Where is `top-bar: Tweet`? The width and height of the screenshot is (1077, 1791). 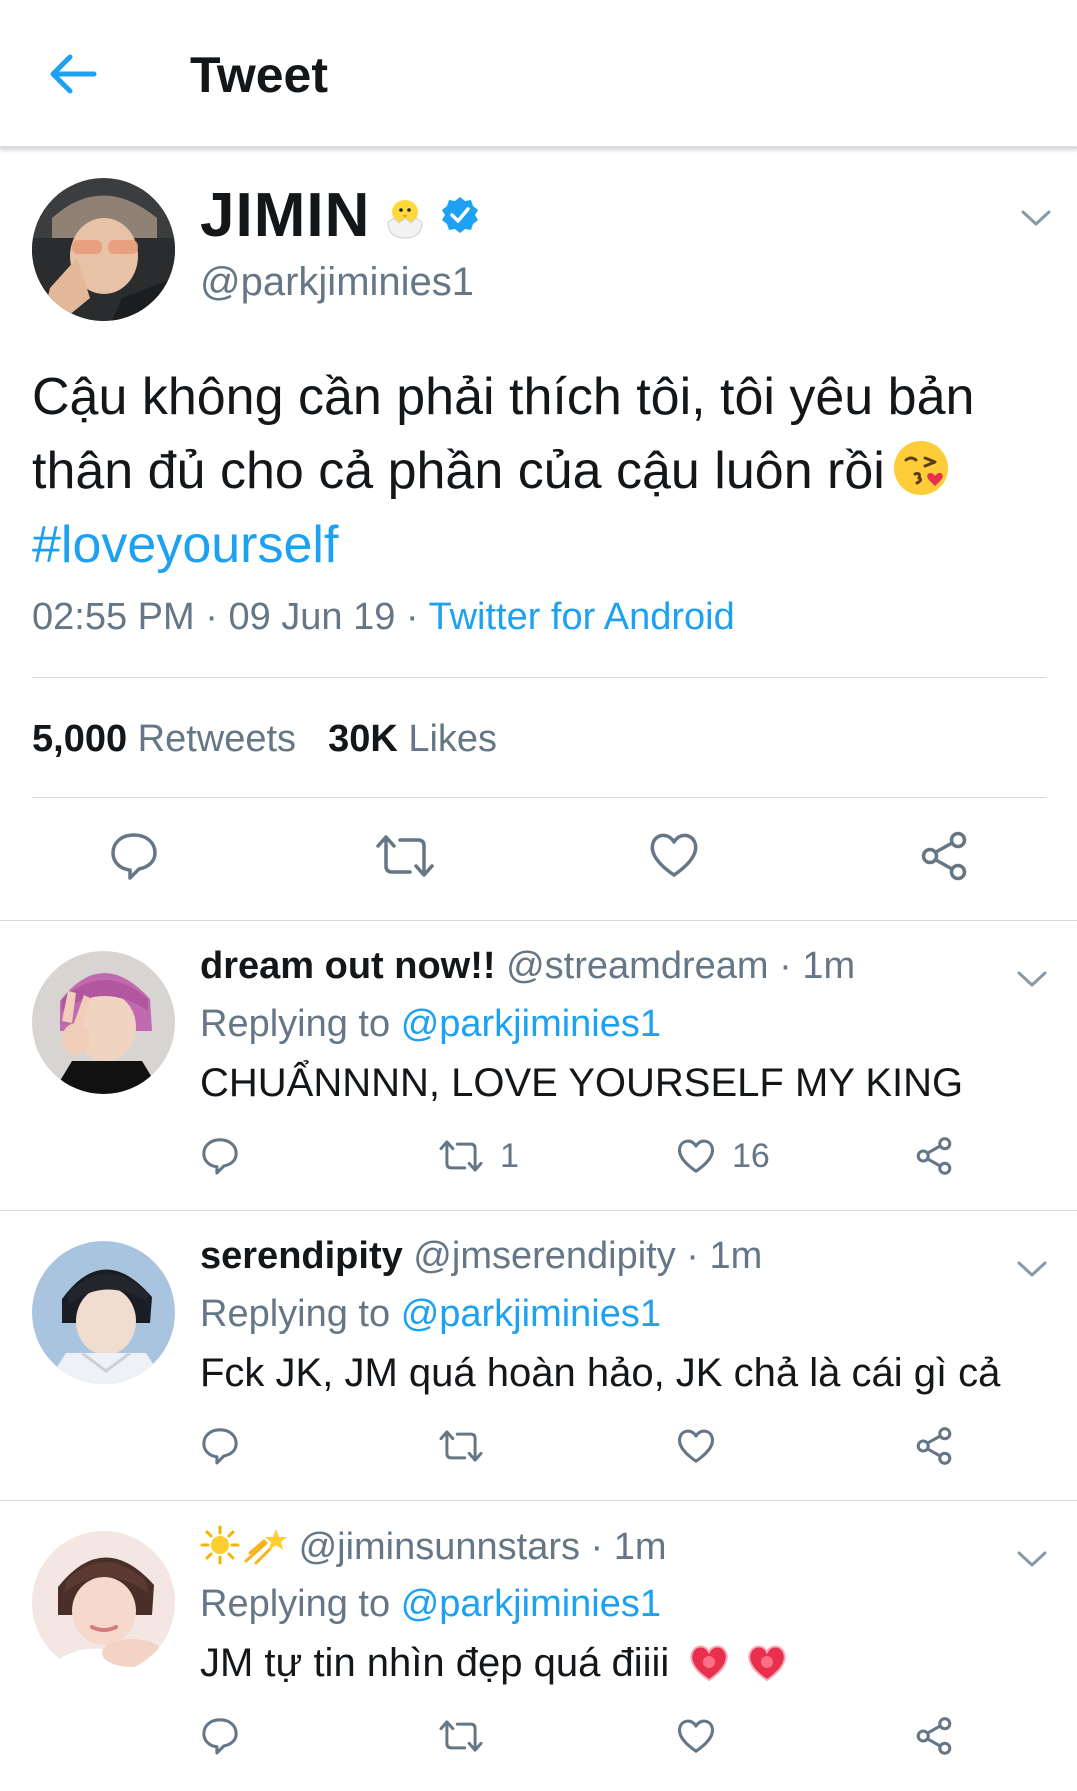
top-bar: Tweet is located at coordinates (538, 74).